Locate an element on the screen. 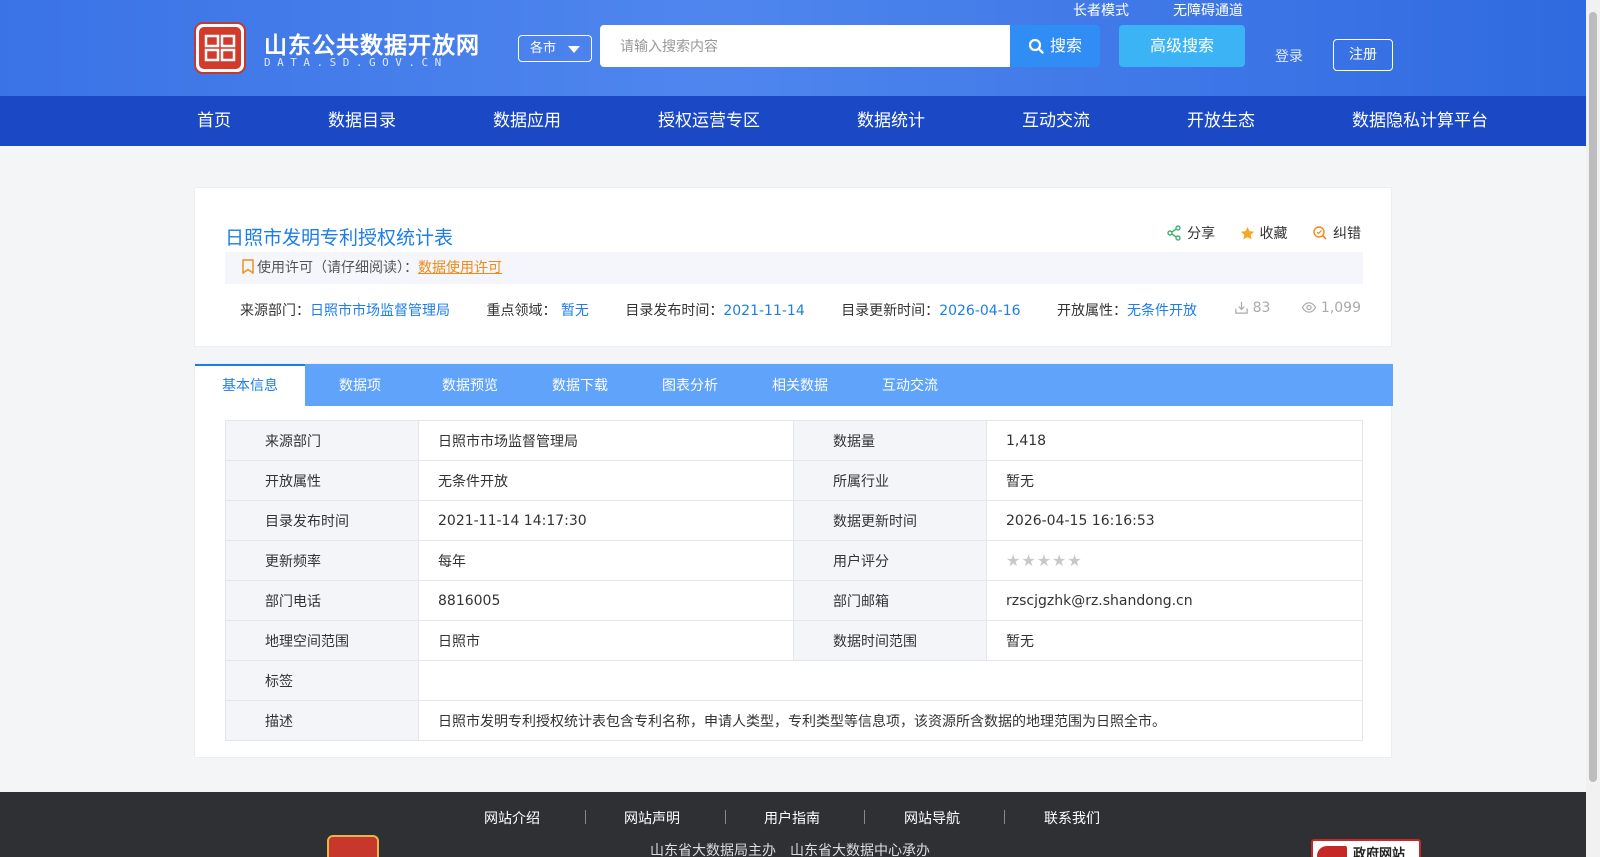  update-time-label: 目录更新时间： is located at coordinates (890, 311).